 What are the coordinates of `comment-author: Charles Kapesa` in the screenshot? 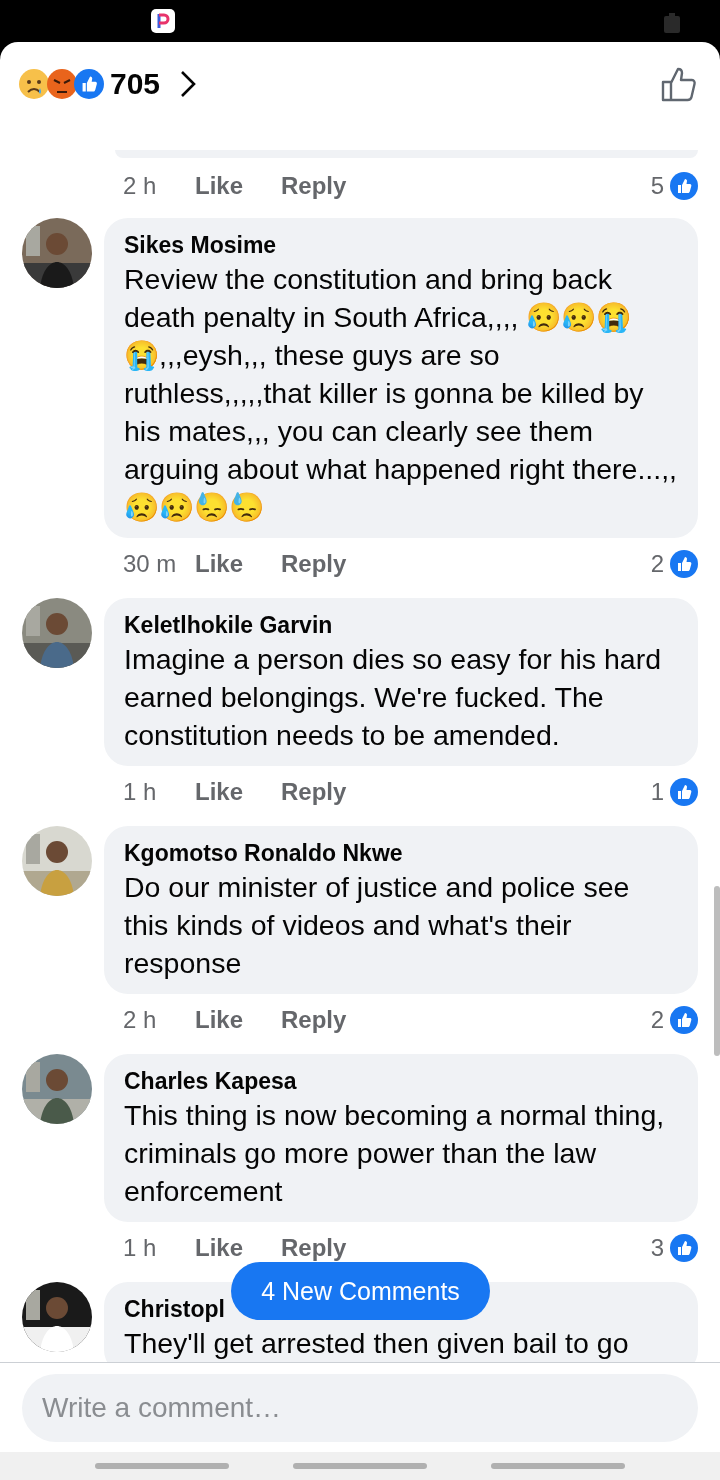 It's located at (210, 1081).